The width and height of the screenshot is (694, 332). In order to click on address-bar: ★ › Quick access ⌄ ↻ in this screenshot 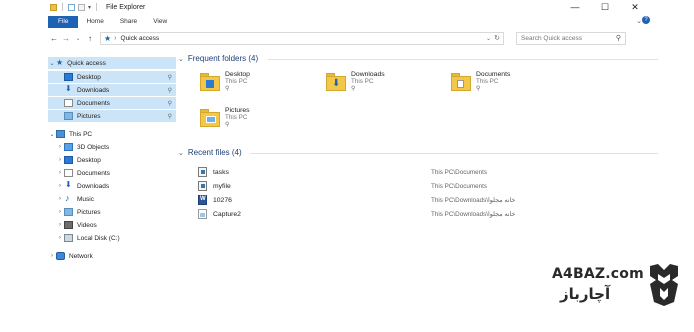, I will do `click(302, 38)`.